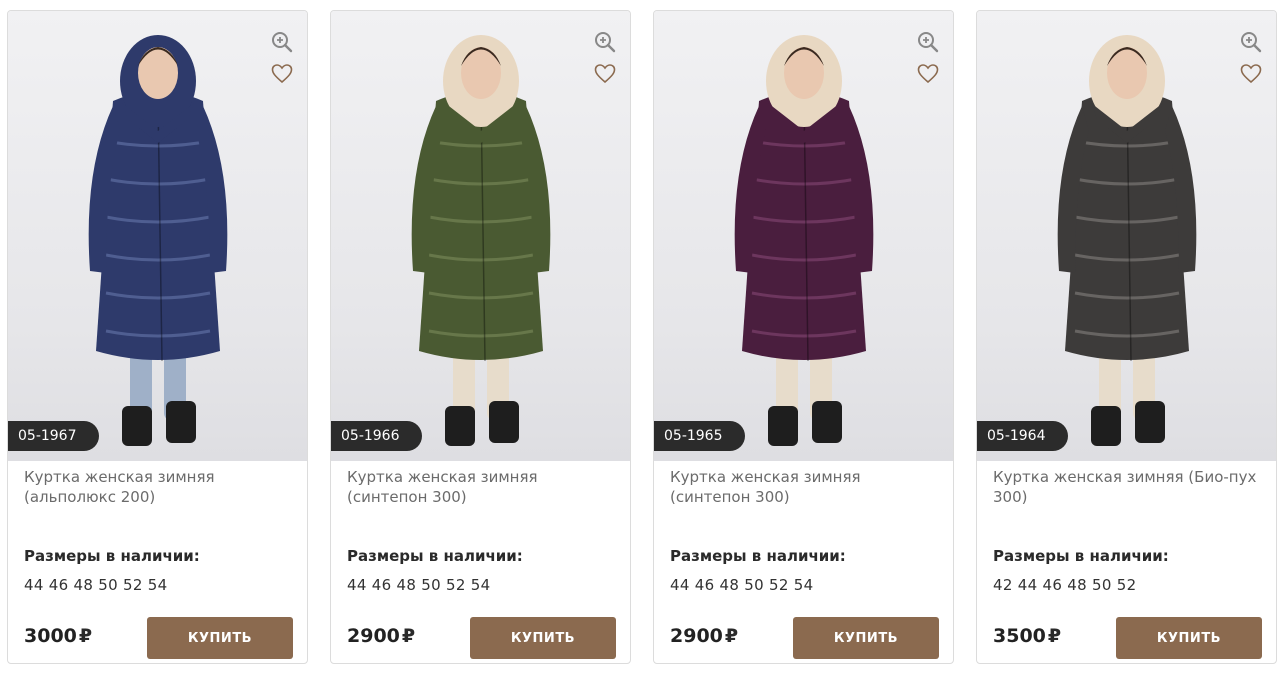 The image size is (1280, 674). I want to click on sizes-list: 42 44 46 48 50 52, so click(1065, 585).